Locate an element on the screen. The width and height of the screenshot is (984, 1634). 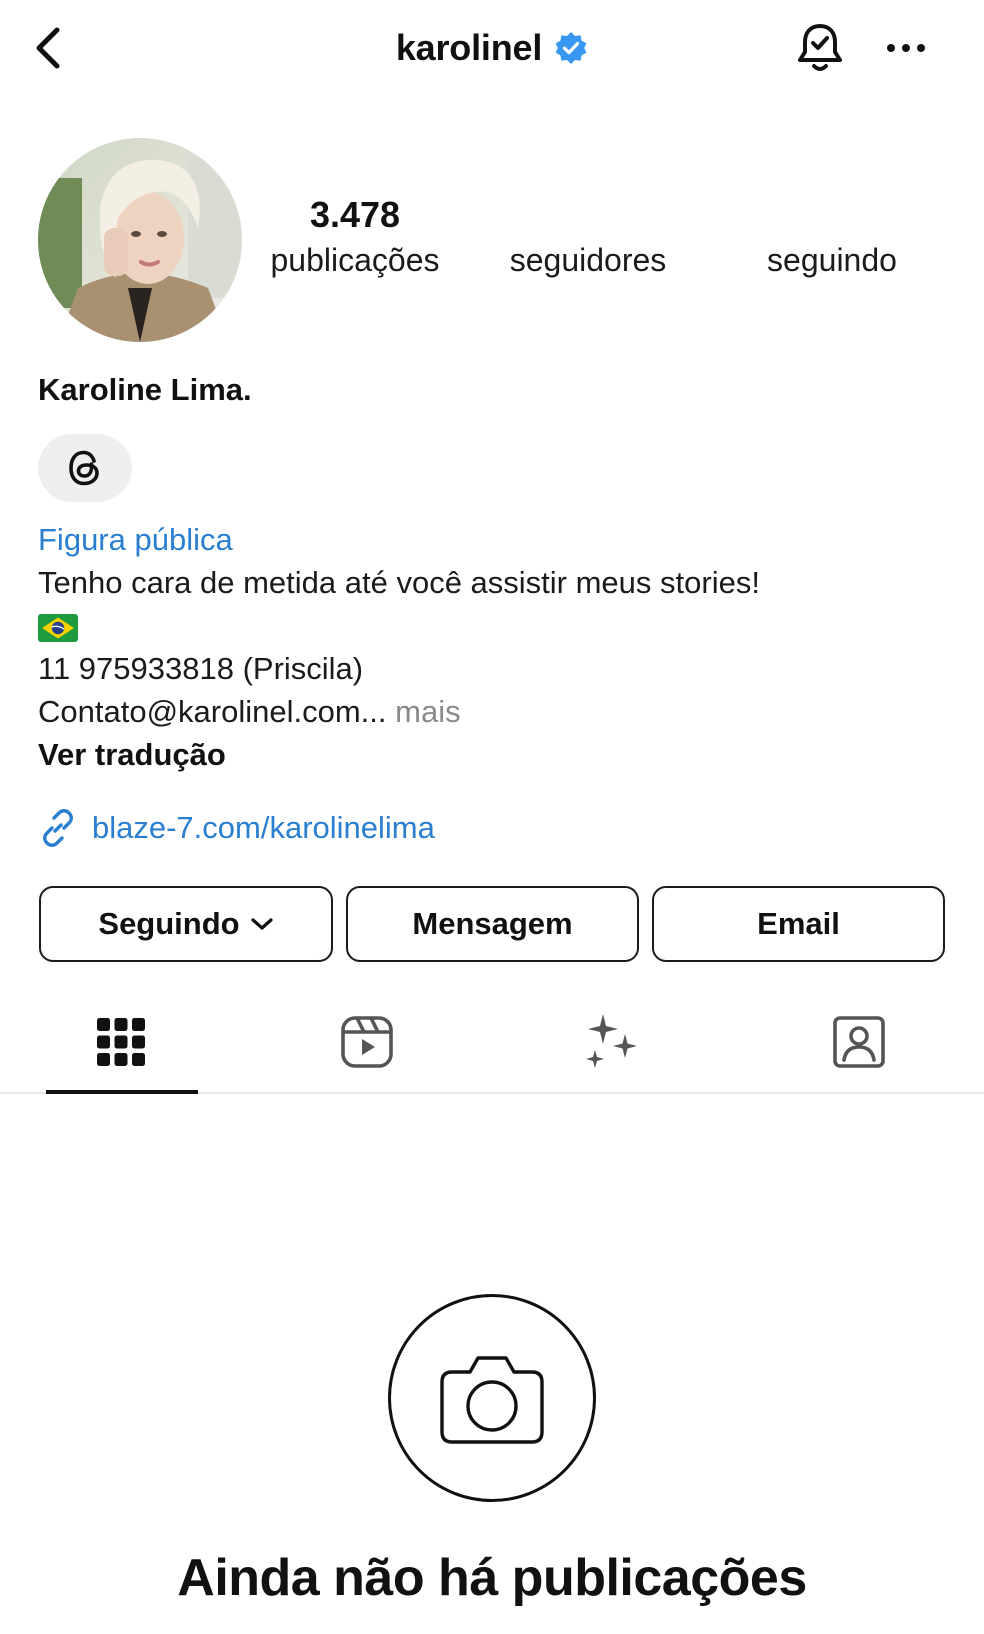
chevron-down-icon is located at coordinates (262, 924).